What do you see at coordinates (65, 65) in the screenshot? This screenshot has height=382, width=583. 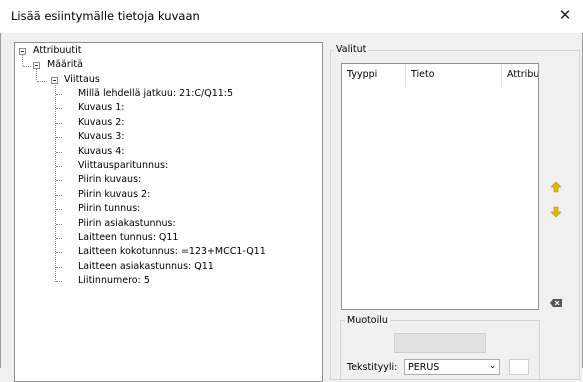 I see `tree-node-define: Määritä` at bounding box center [65, 65].